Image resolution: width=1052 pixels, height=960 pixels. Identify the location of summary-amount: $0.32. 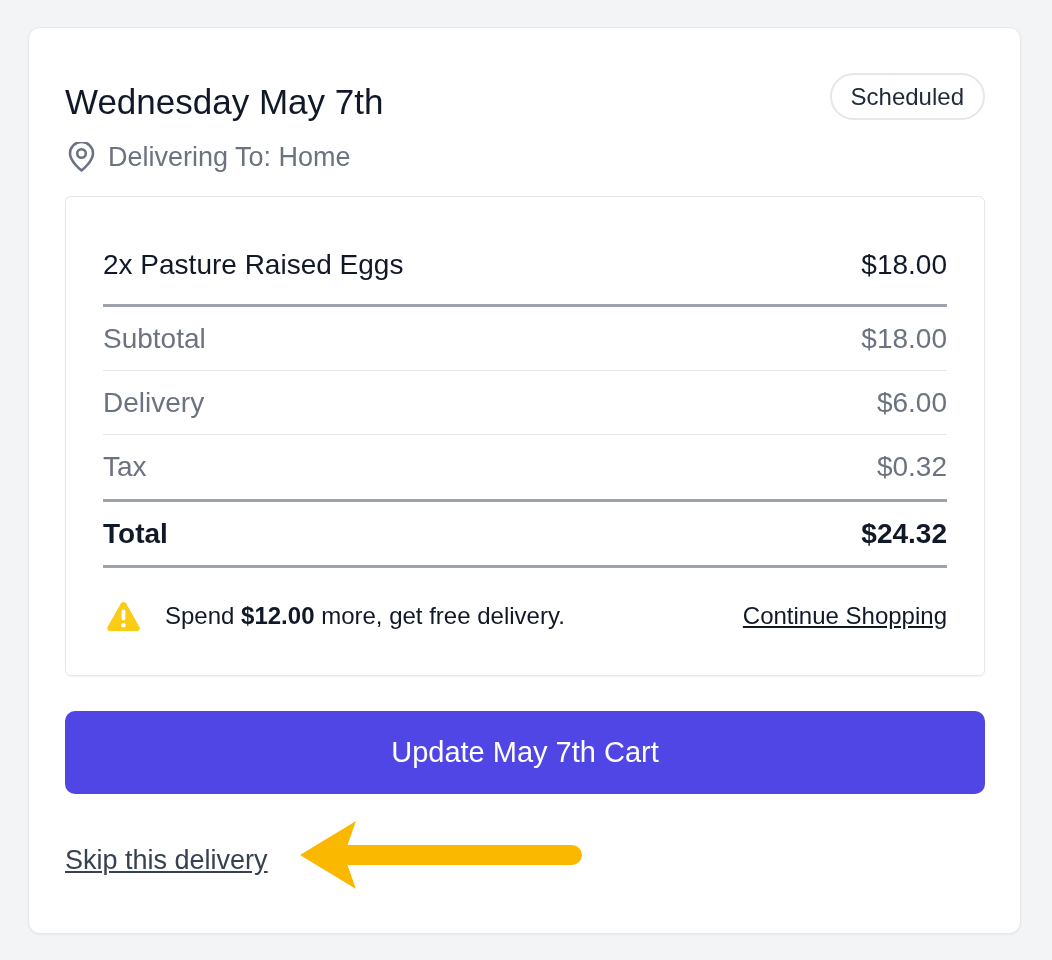
(911, 467).